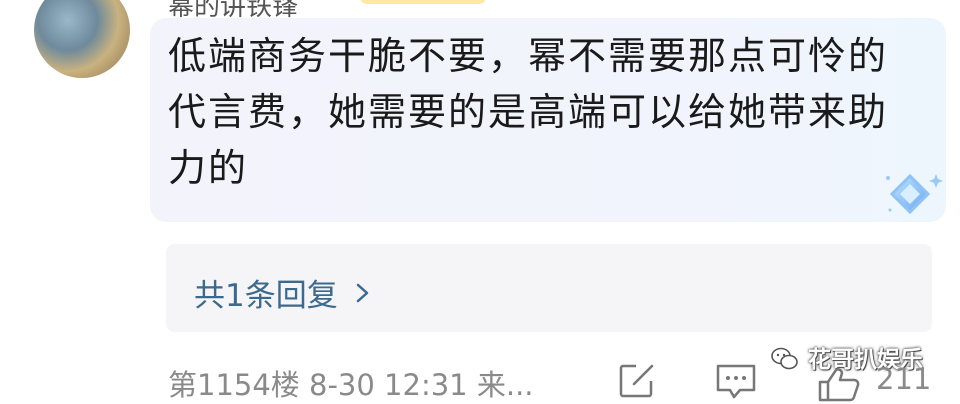 The width and height of the screenshot is (960, 404). Describe the element at coordinates (266, 296) in the screenshot. I see `reply-link-label: 共1条回复` at that location.